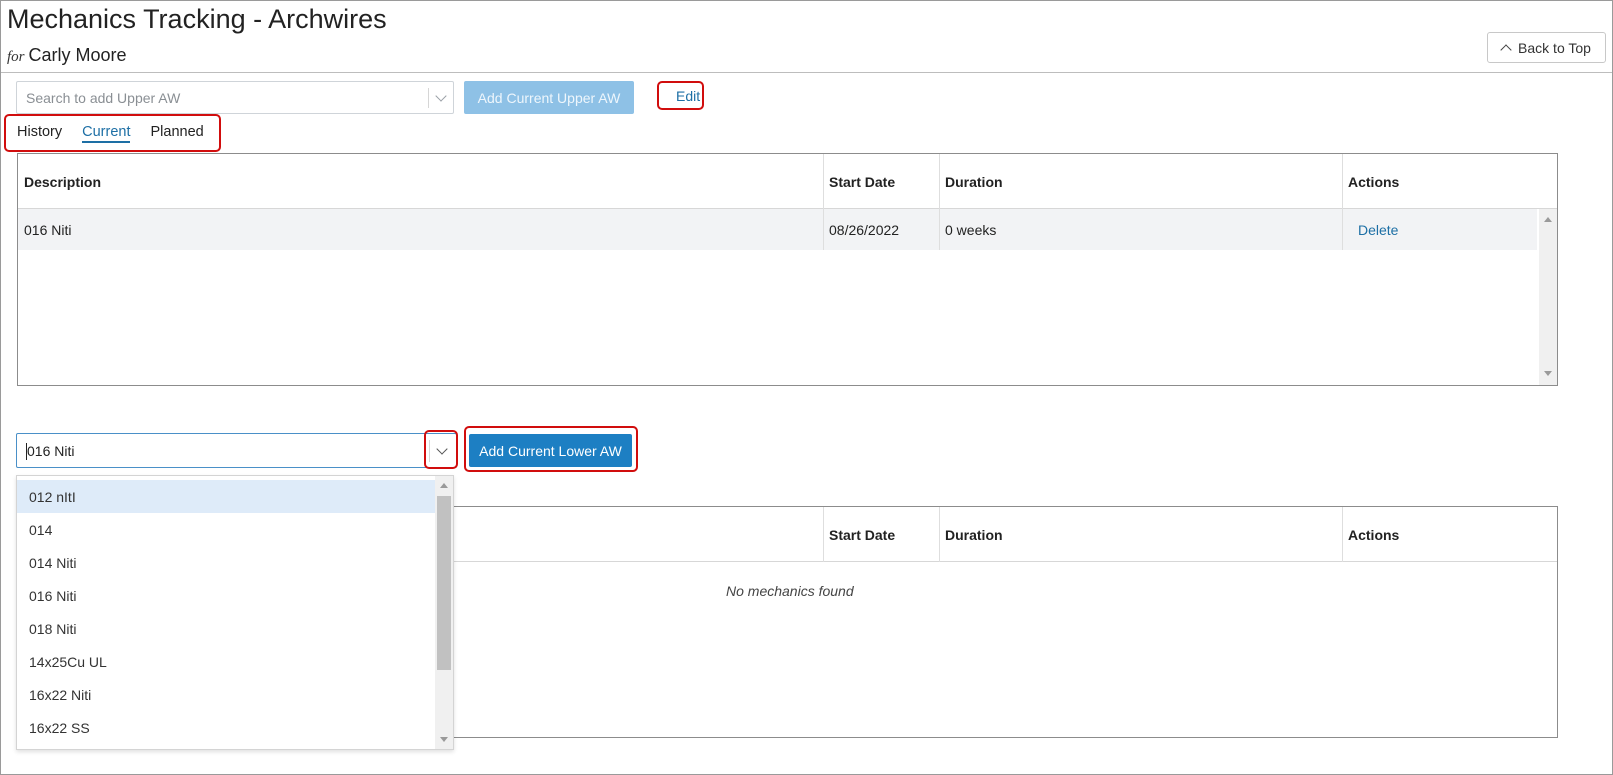 This screenshot has width=1613, height=775. Describe the element at coordinates (226, 727) in the screenshot. I see `dropdown-option: 16x22 SS` at that location.